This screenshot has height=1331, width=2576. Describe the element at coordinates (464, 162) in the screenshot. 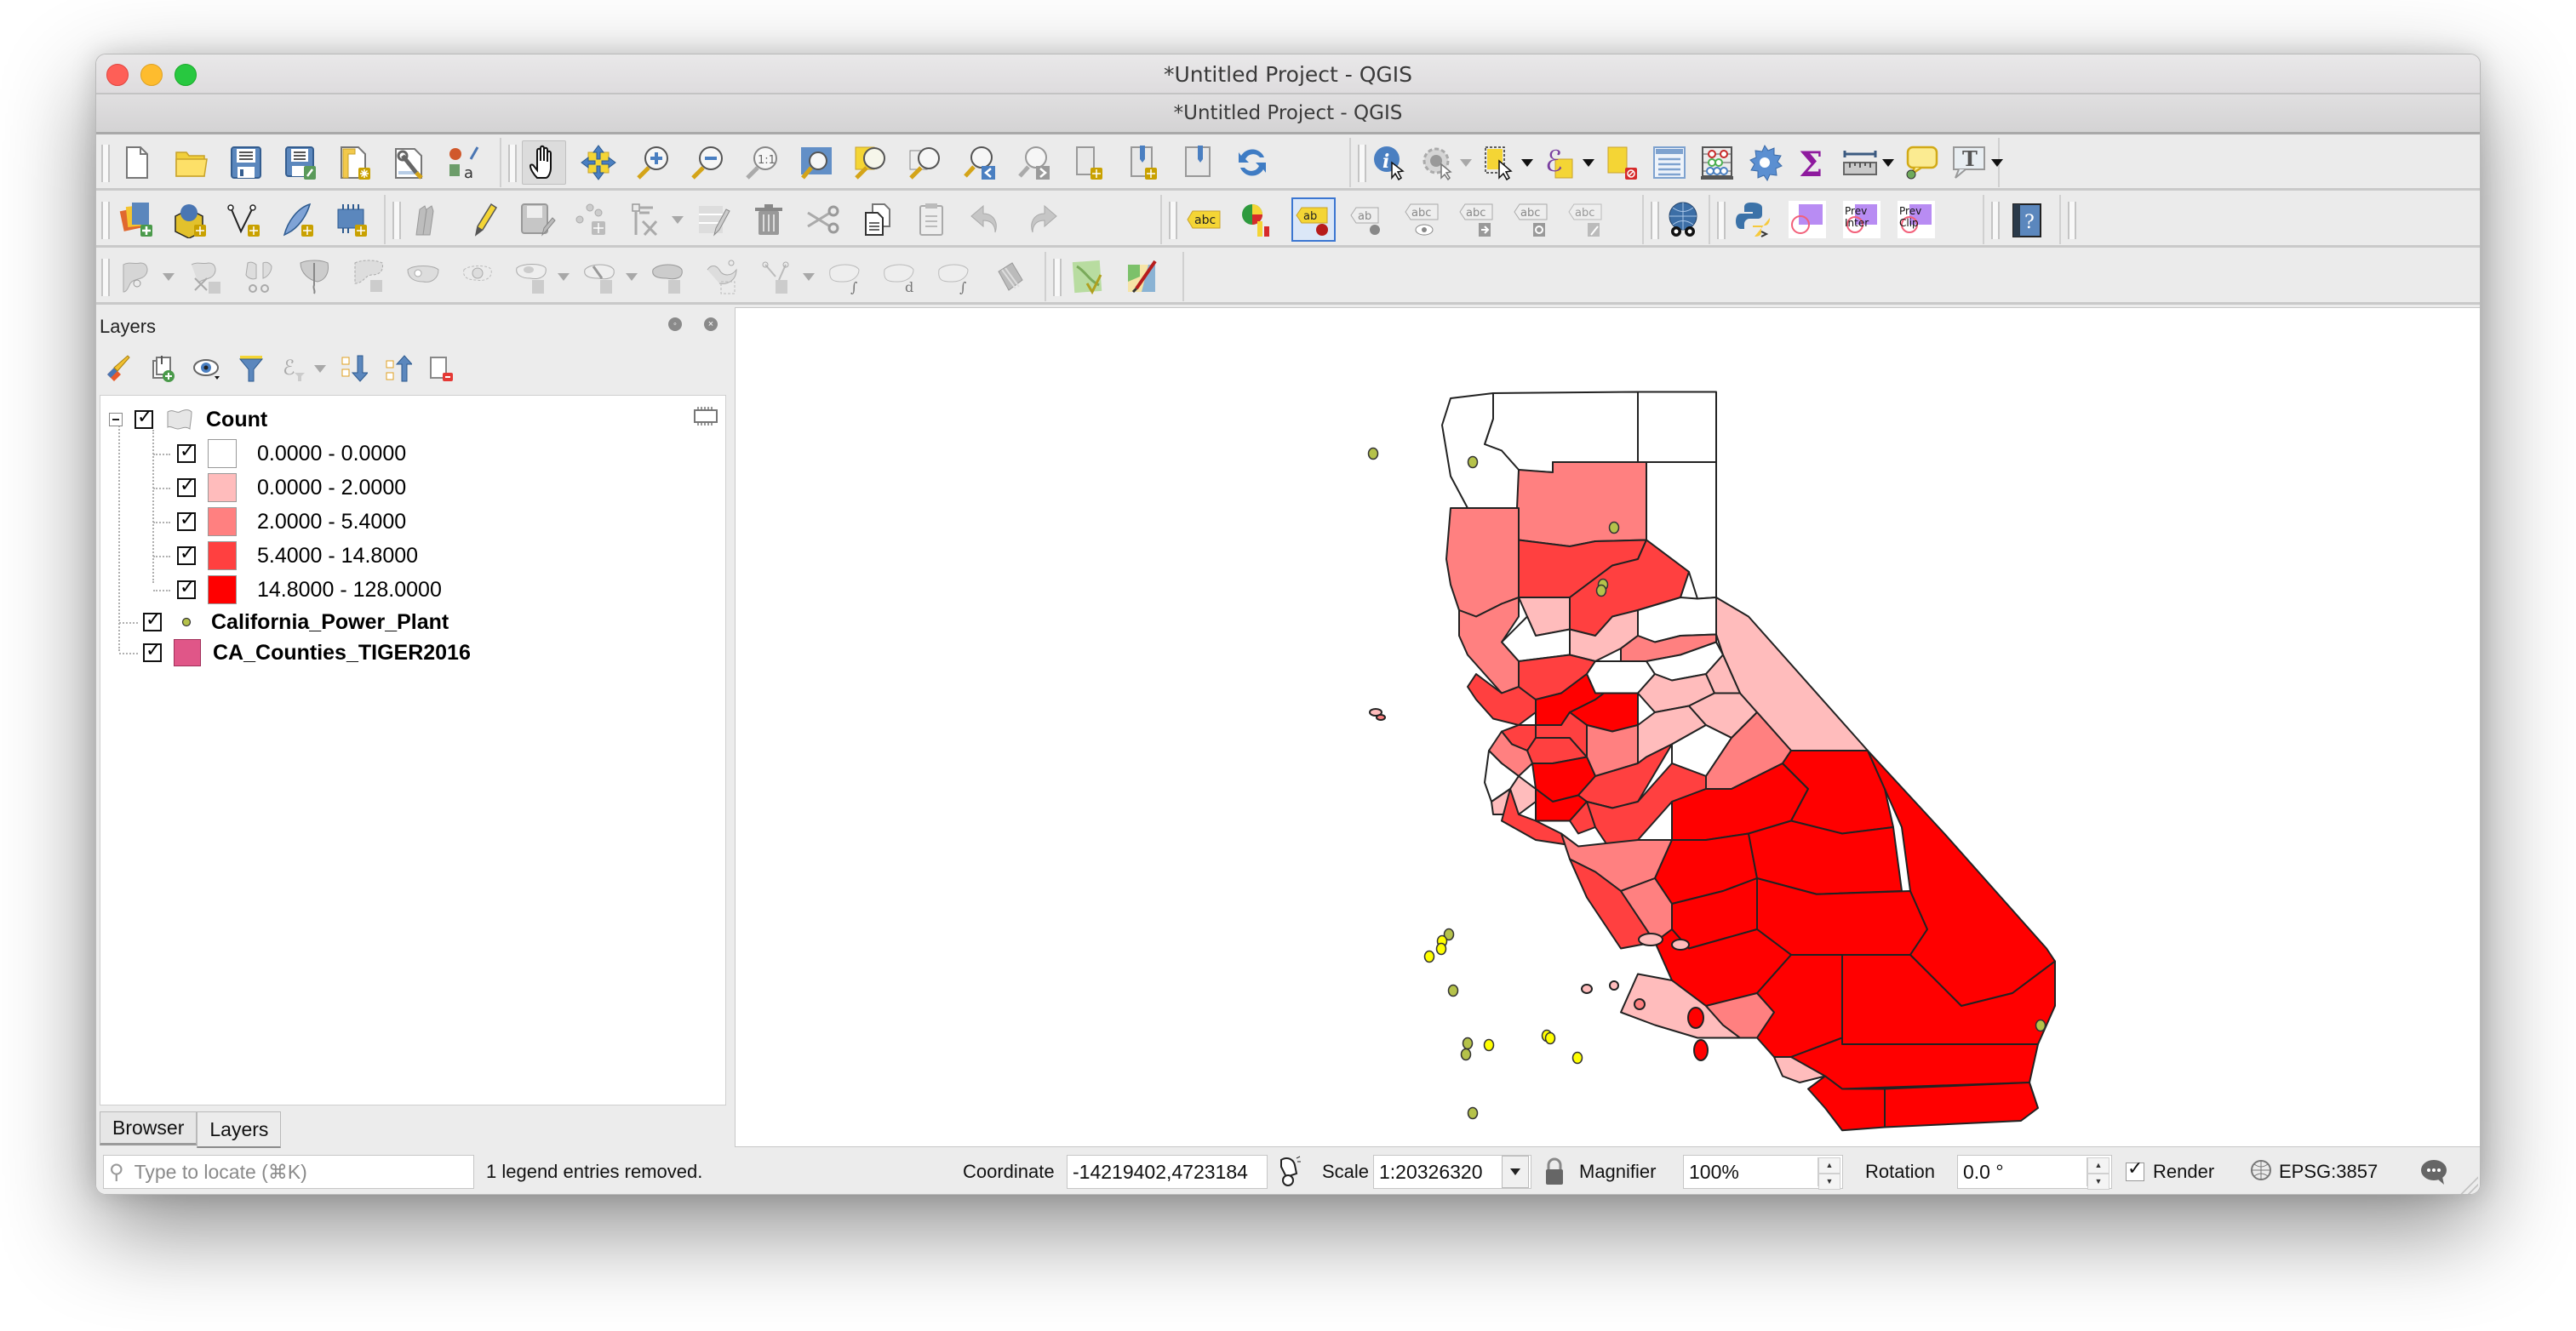

I see `style-manager-button: a` at that location.